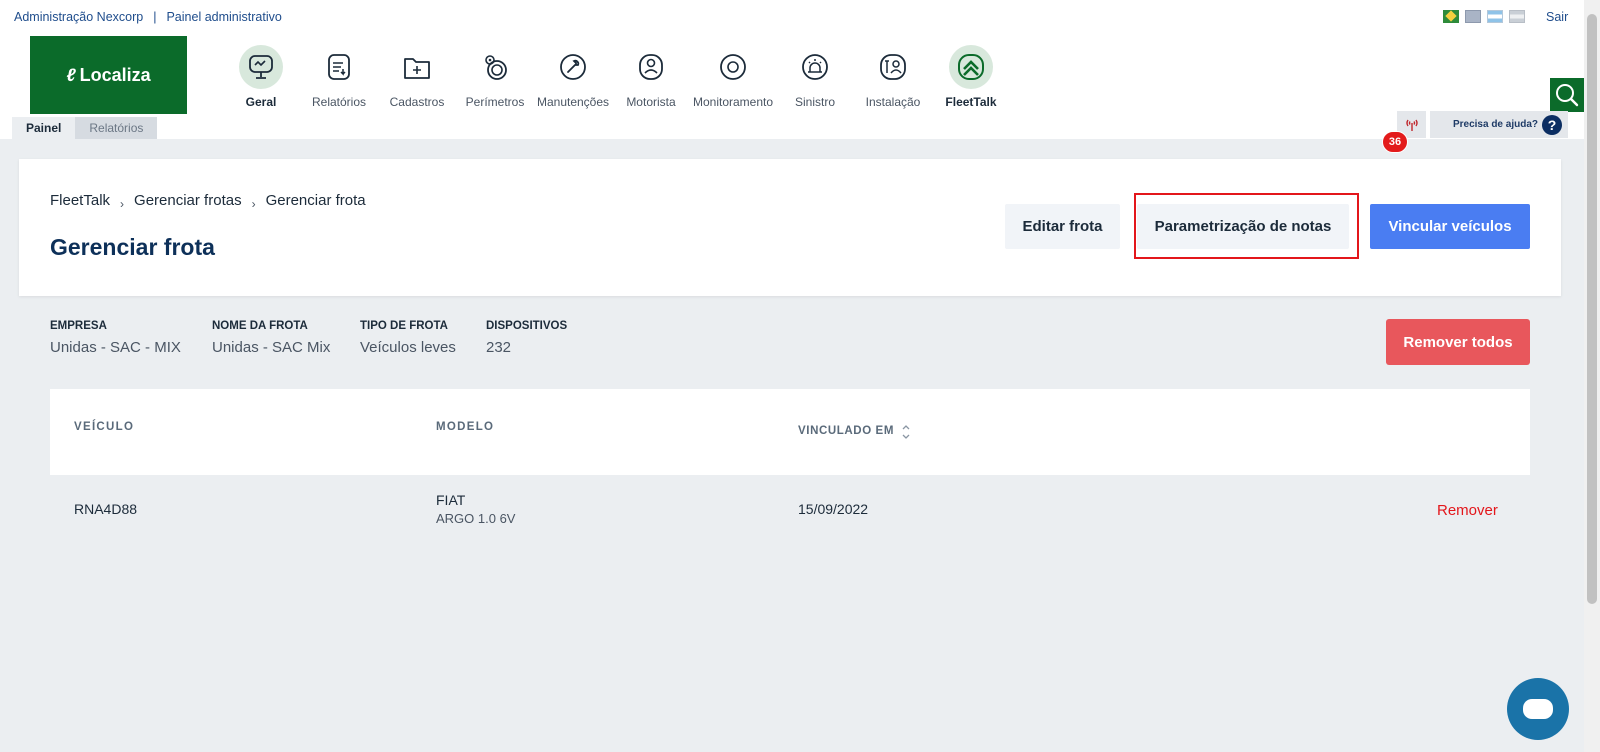  What do you see at coordinates (271, 338) in the screenshot?
I see `info-fleet-name: NOME DA FROTA Unidas - SAC Mix` at bounding box center [271, 338].